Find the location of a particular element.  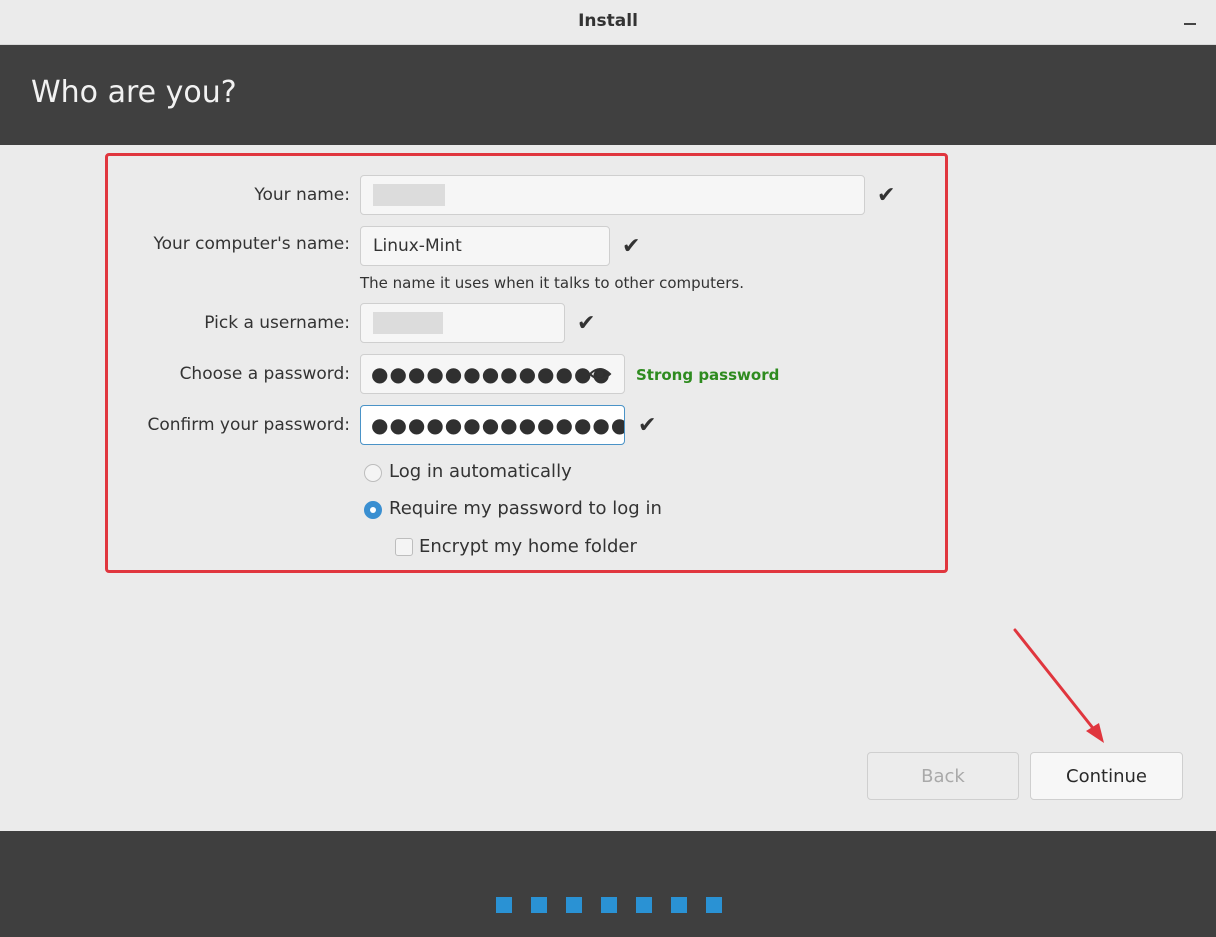

page-title: Who are you? is located at coordinates (134, 92).